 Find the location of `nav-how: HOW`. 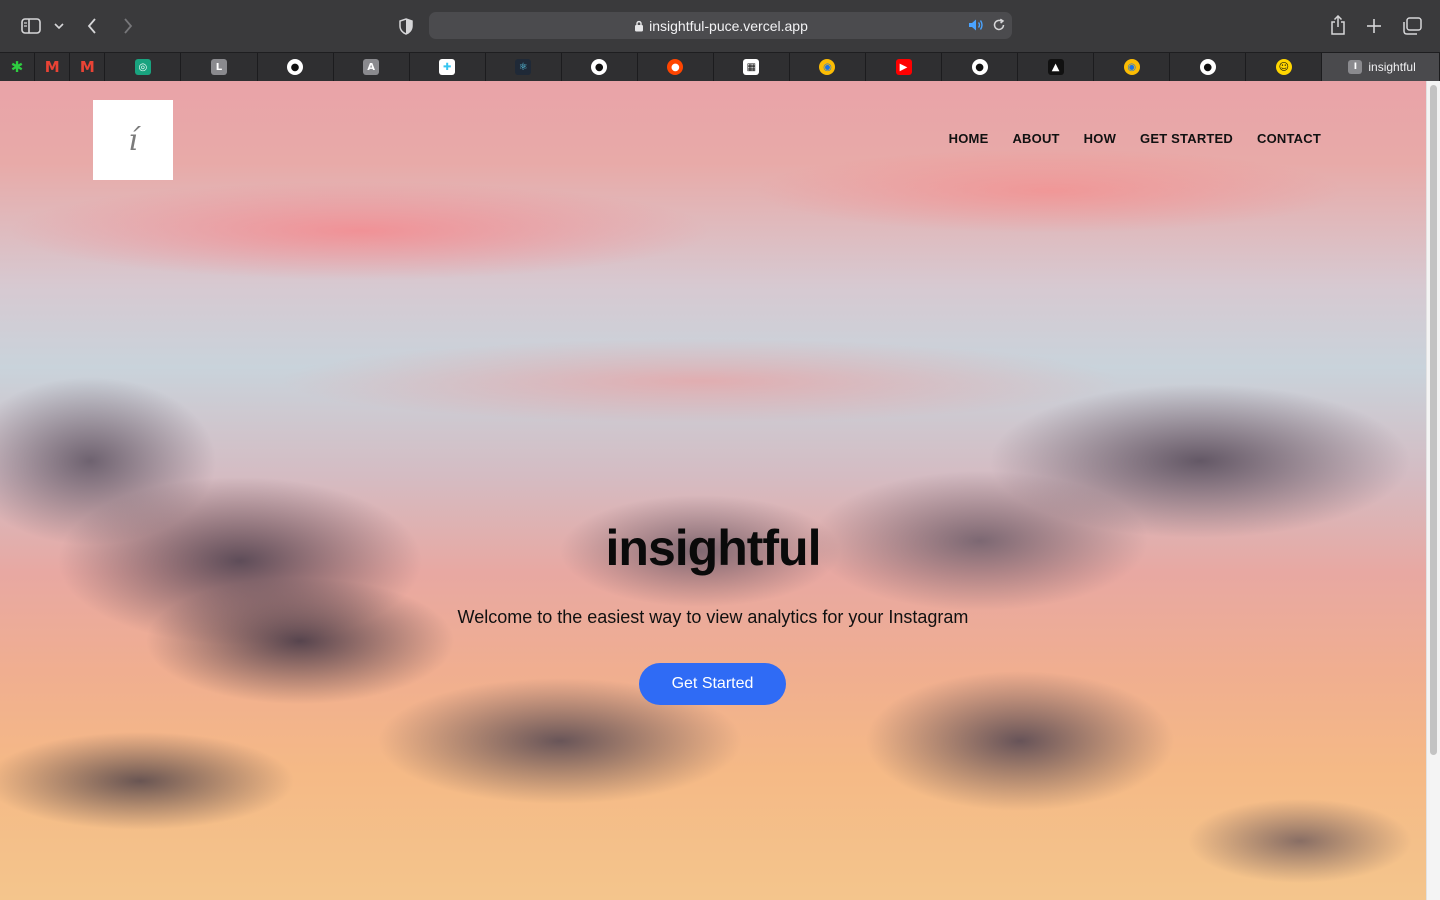

nav-how: HOW is located at coordinates (1100, 138).